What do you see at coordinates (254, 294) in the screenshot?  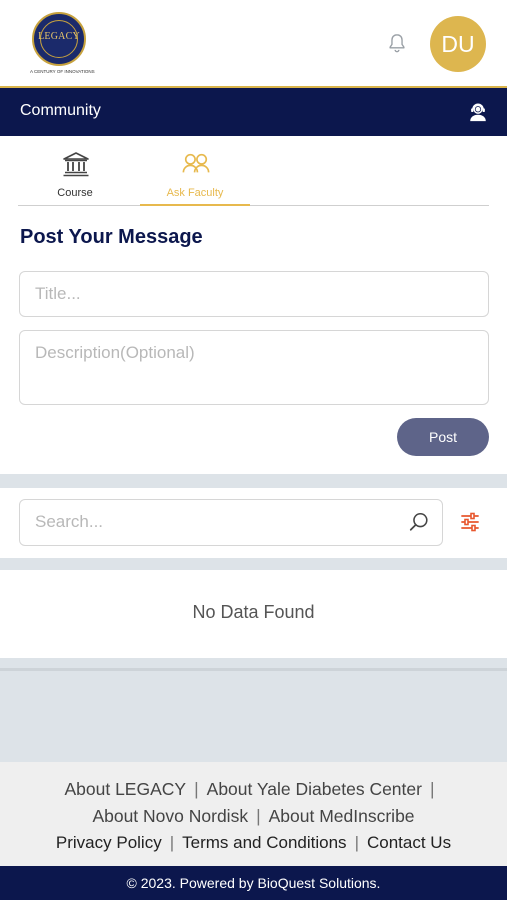 I see `title-input` at bounding box center [254, 294].